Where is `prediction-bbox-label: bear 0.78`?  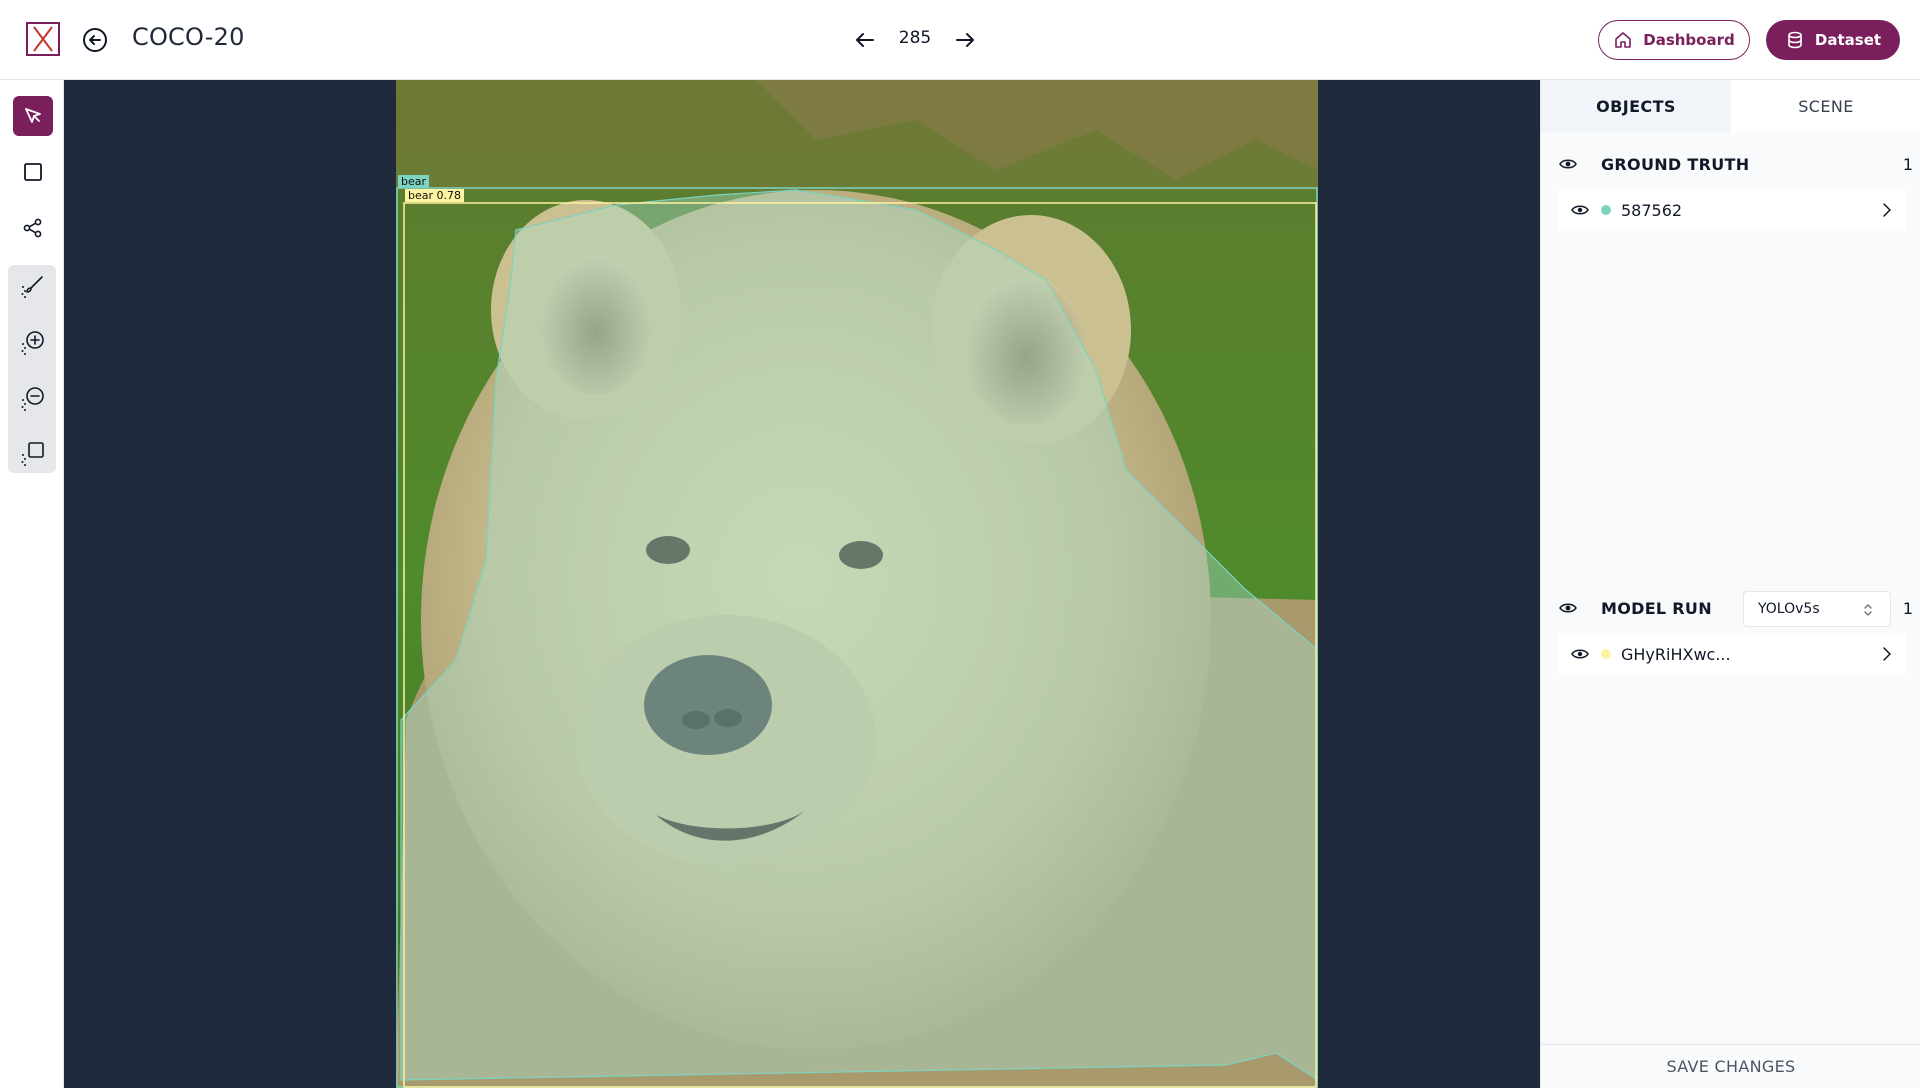
prediction-bbox-label: bear 0.78 is located at coordinates (435, 195).